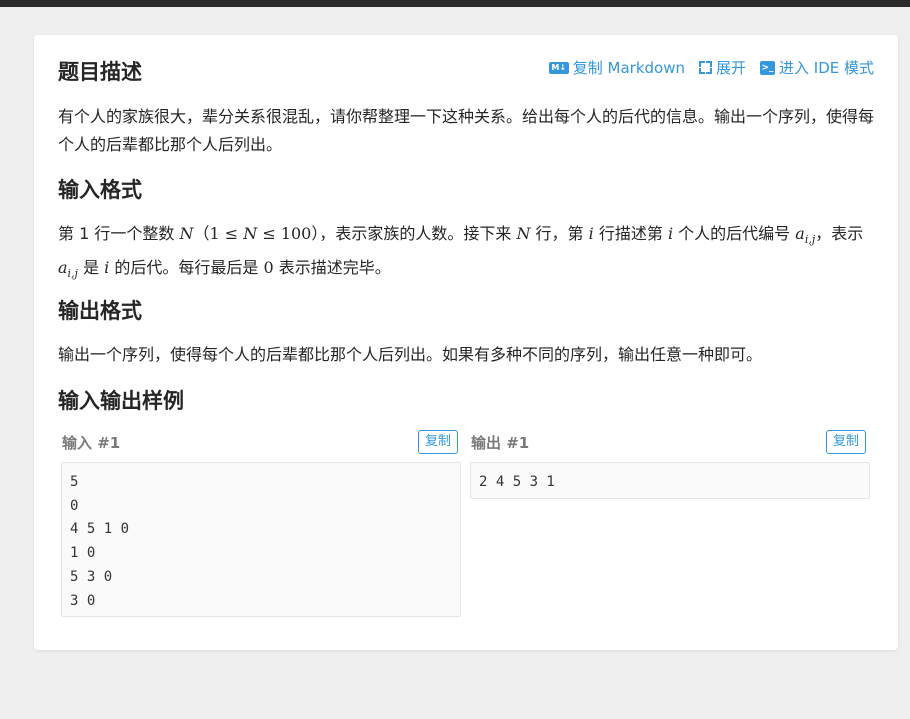 This screenshot has height=719, width=910. What do you see at coordinates (121, 401) in the screenshot?
I see `samples-title: 输入输出样例` at bounding box center [121, 401].